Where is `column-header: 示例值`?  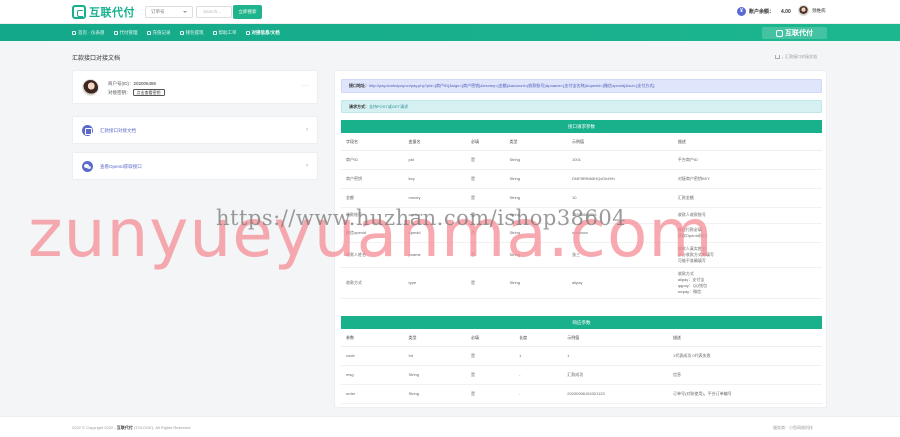 column-header: 示例值 is located at coordinates (620, 142).